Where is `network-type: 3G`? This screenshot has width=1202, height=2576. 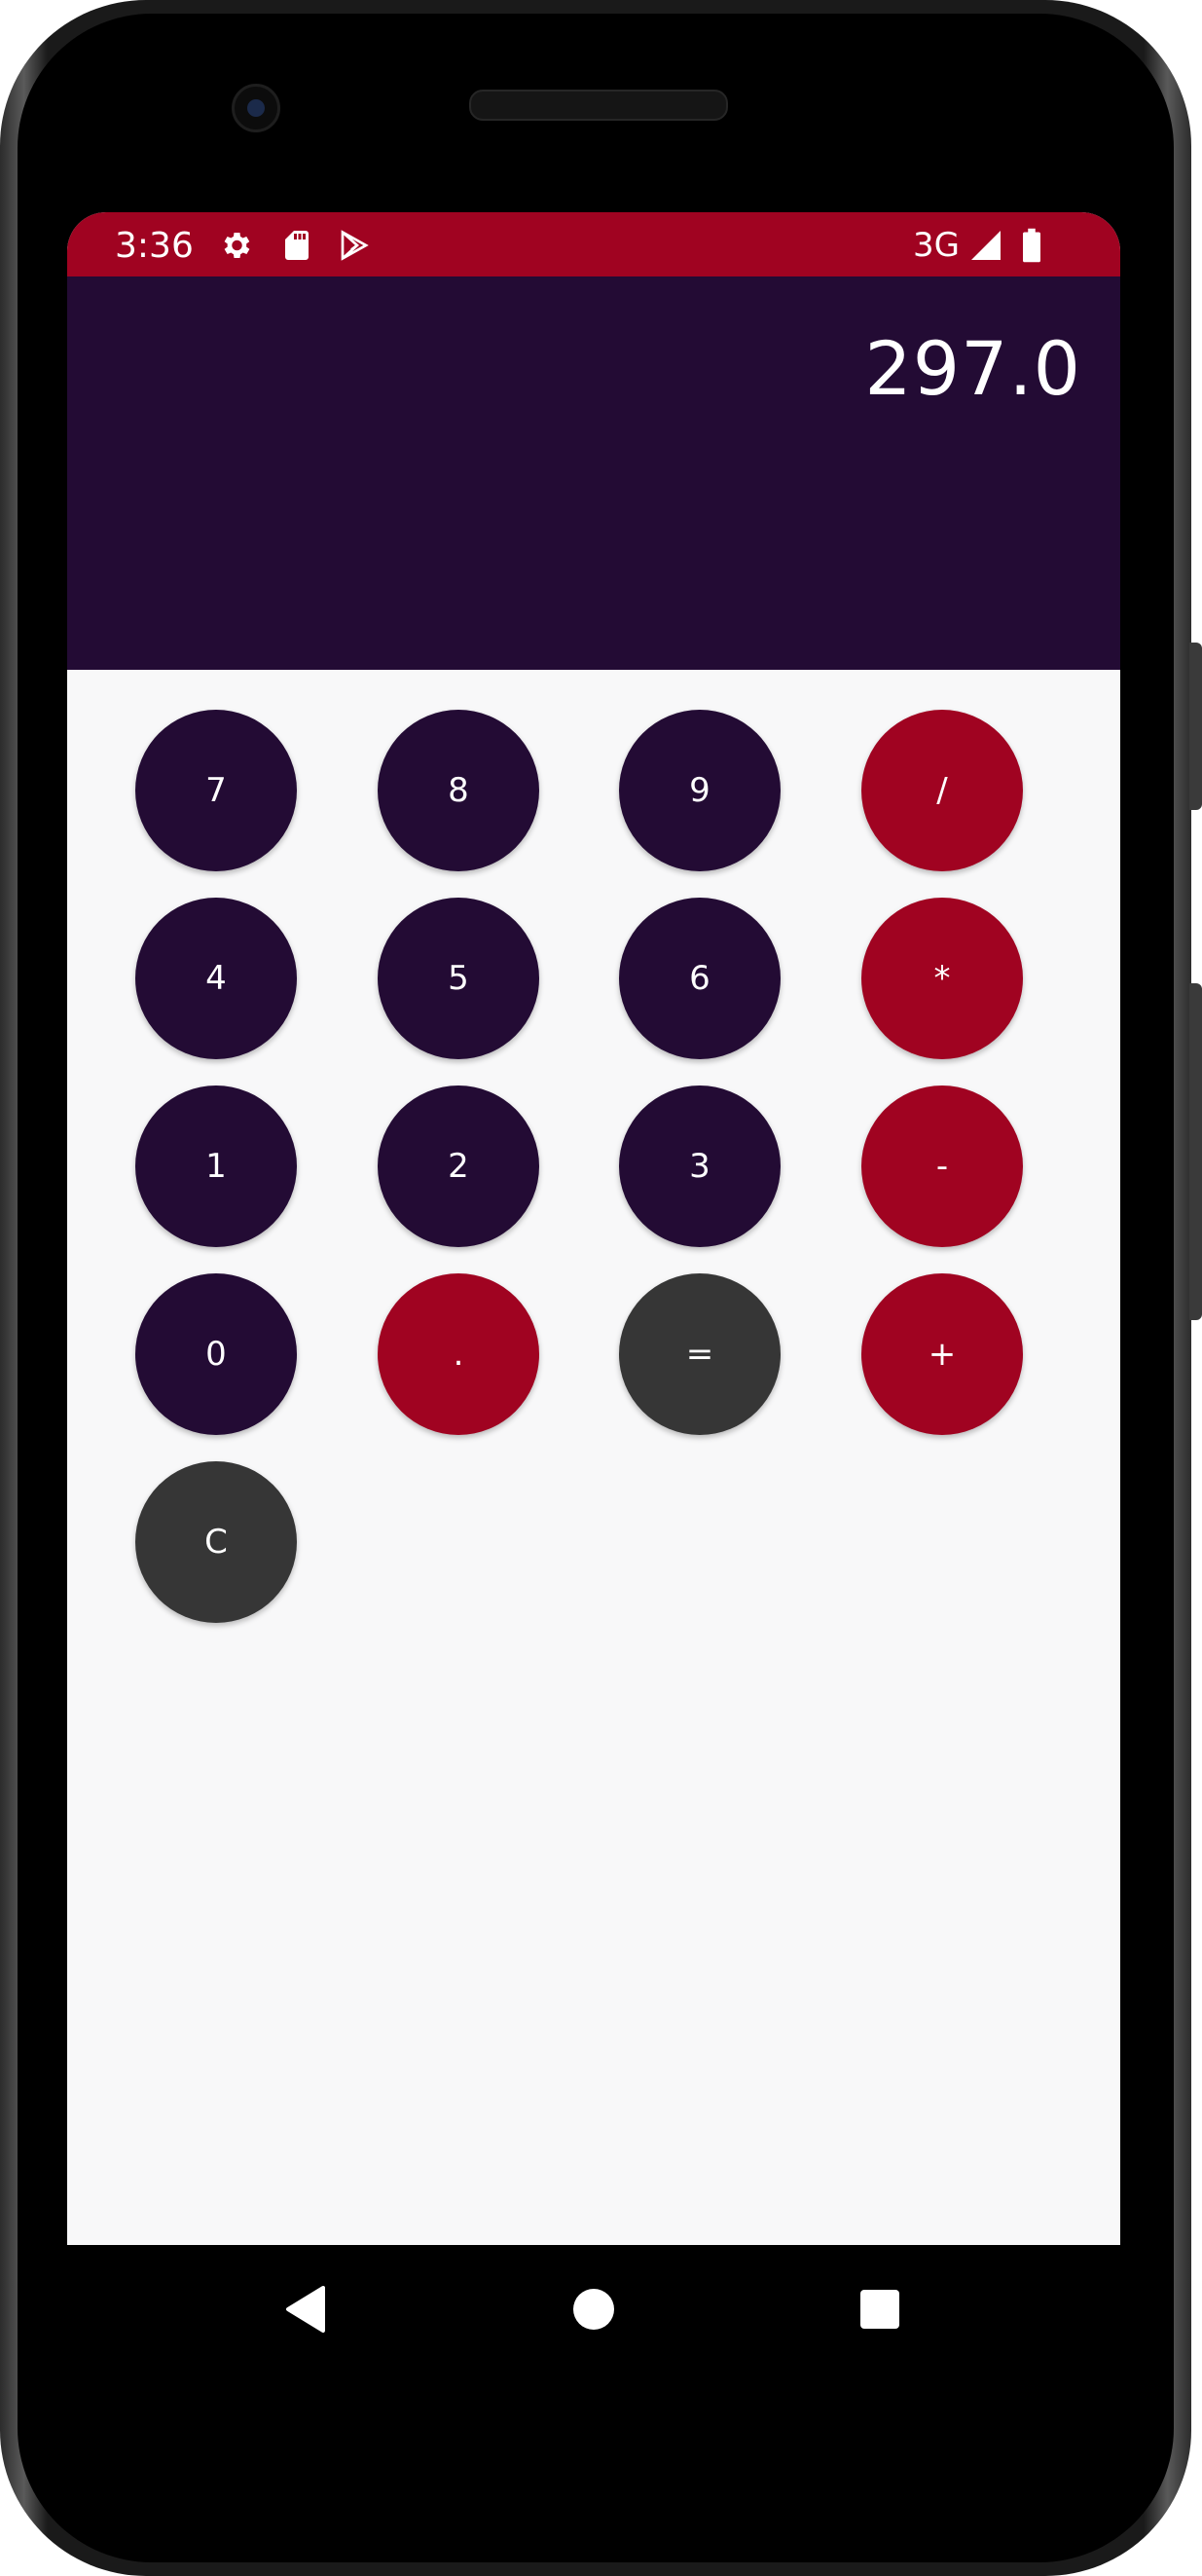 network-type: 3G is located at coordinates (937, 245).